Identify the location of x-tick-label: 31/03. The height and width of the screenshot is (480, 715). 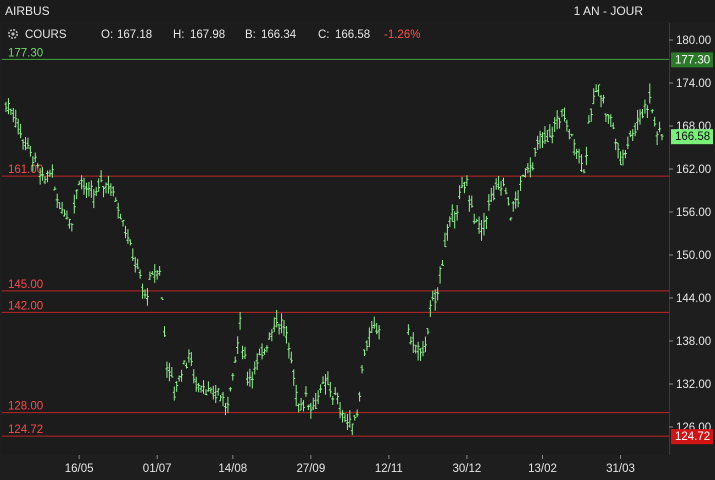
(620, 469).